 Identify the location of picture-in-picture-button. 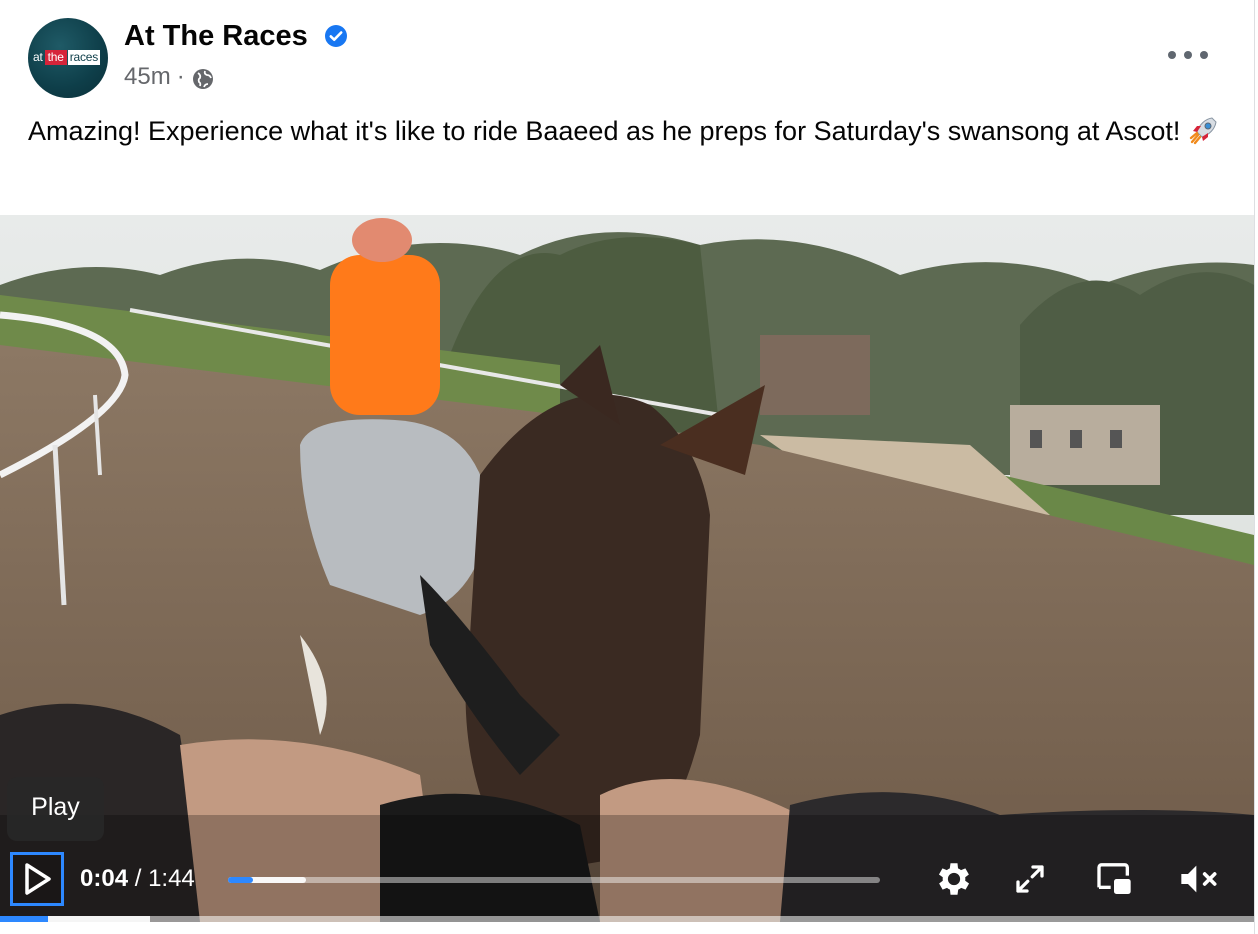
(1114, 879).